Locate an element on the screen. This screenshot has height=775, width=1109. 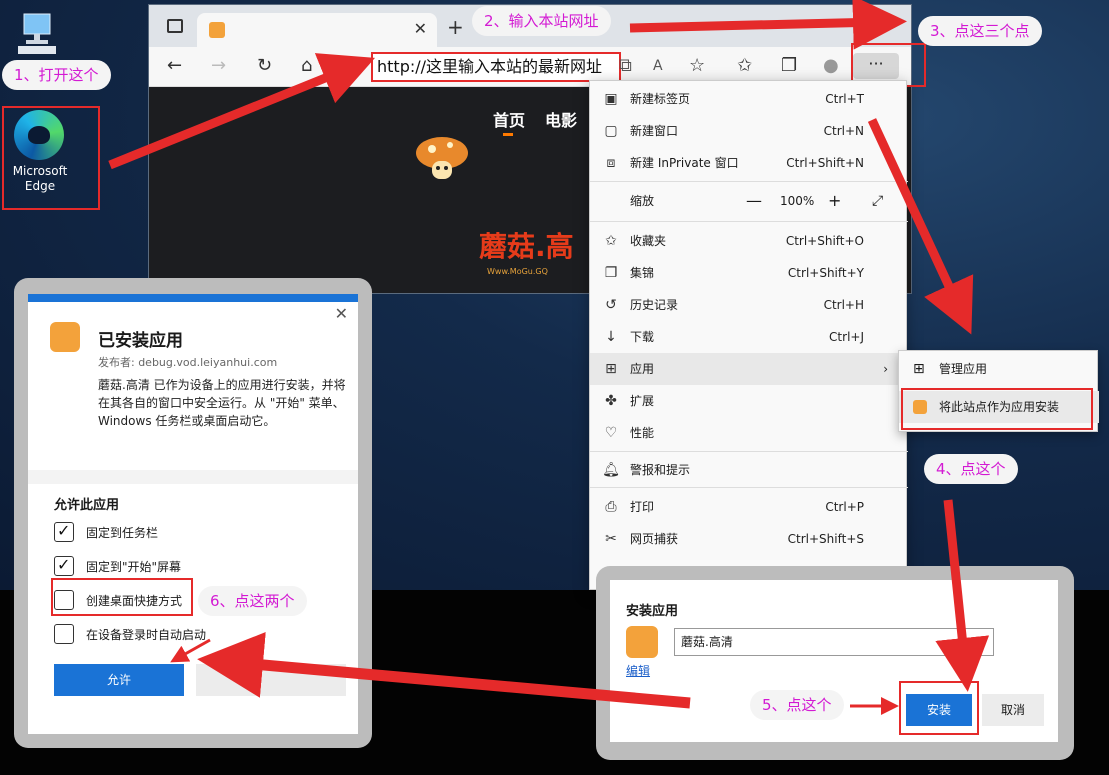
callout-step4: 4、点这个 is located at coordinates (971, 469).